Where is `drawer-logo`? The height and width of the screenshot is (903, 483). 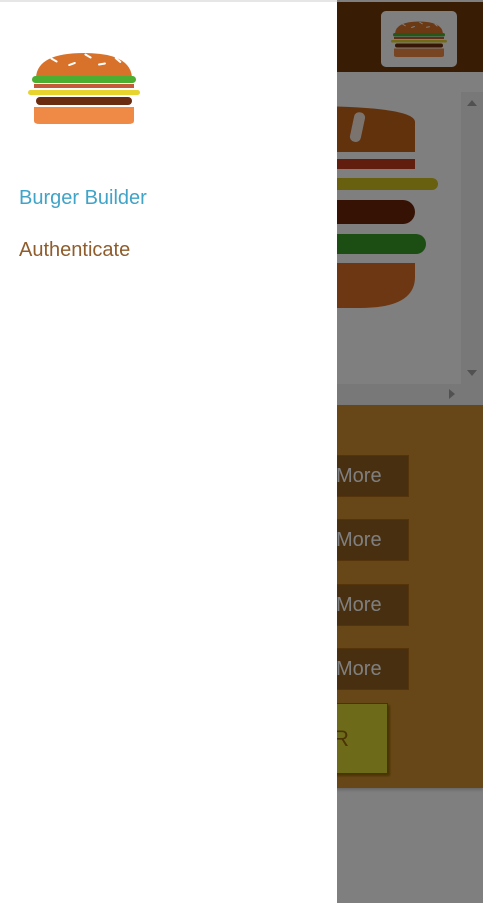
drawer-logo is located at coordinates (84, 88).